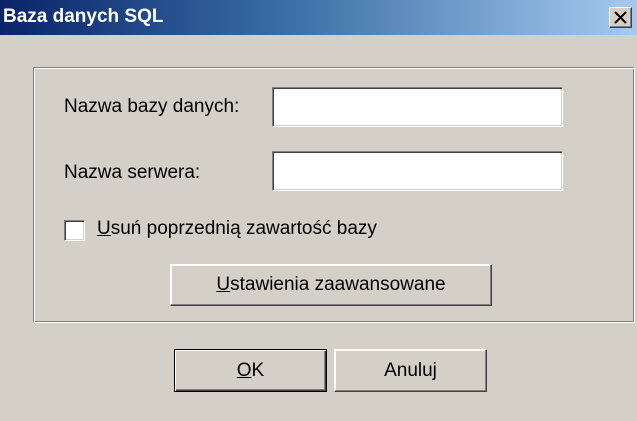 The width and height of the screenshot is (637, 421). What do you see at coordinates (417, 171) in the screenshot?
I see `server-name-input` at bounding box center [417, 171].